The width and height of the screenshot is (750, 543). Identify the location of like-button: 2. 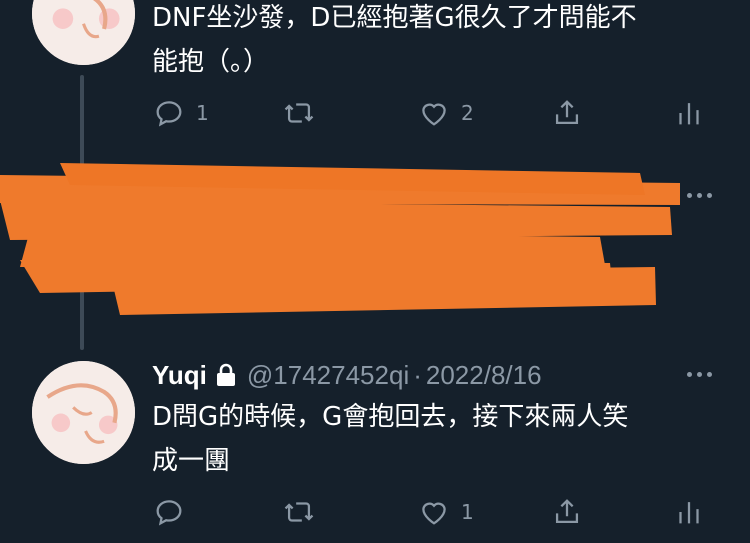
(445, 113).